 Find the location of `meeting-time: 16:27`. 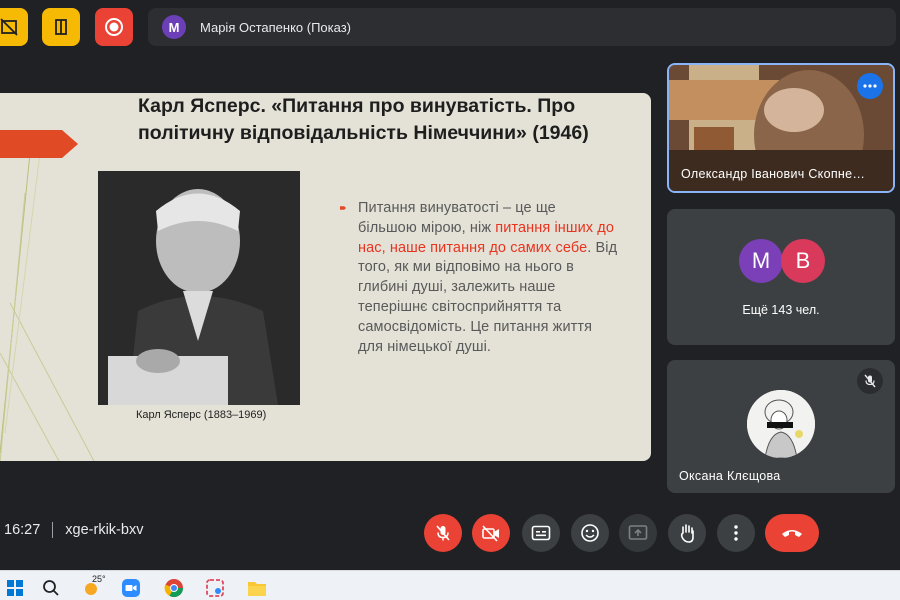

meeting-time: 16:27 is located at coordinates (22, 530).